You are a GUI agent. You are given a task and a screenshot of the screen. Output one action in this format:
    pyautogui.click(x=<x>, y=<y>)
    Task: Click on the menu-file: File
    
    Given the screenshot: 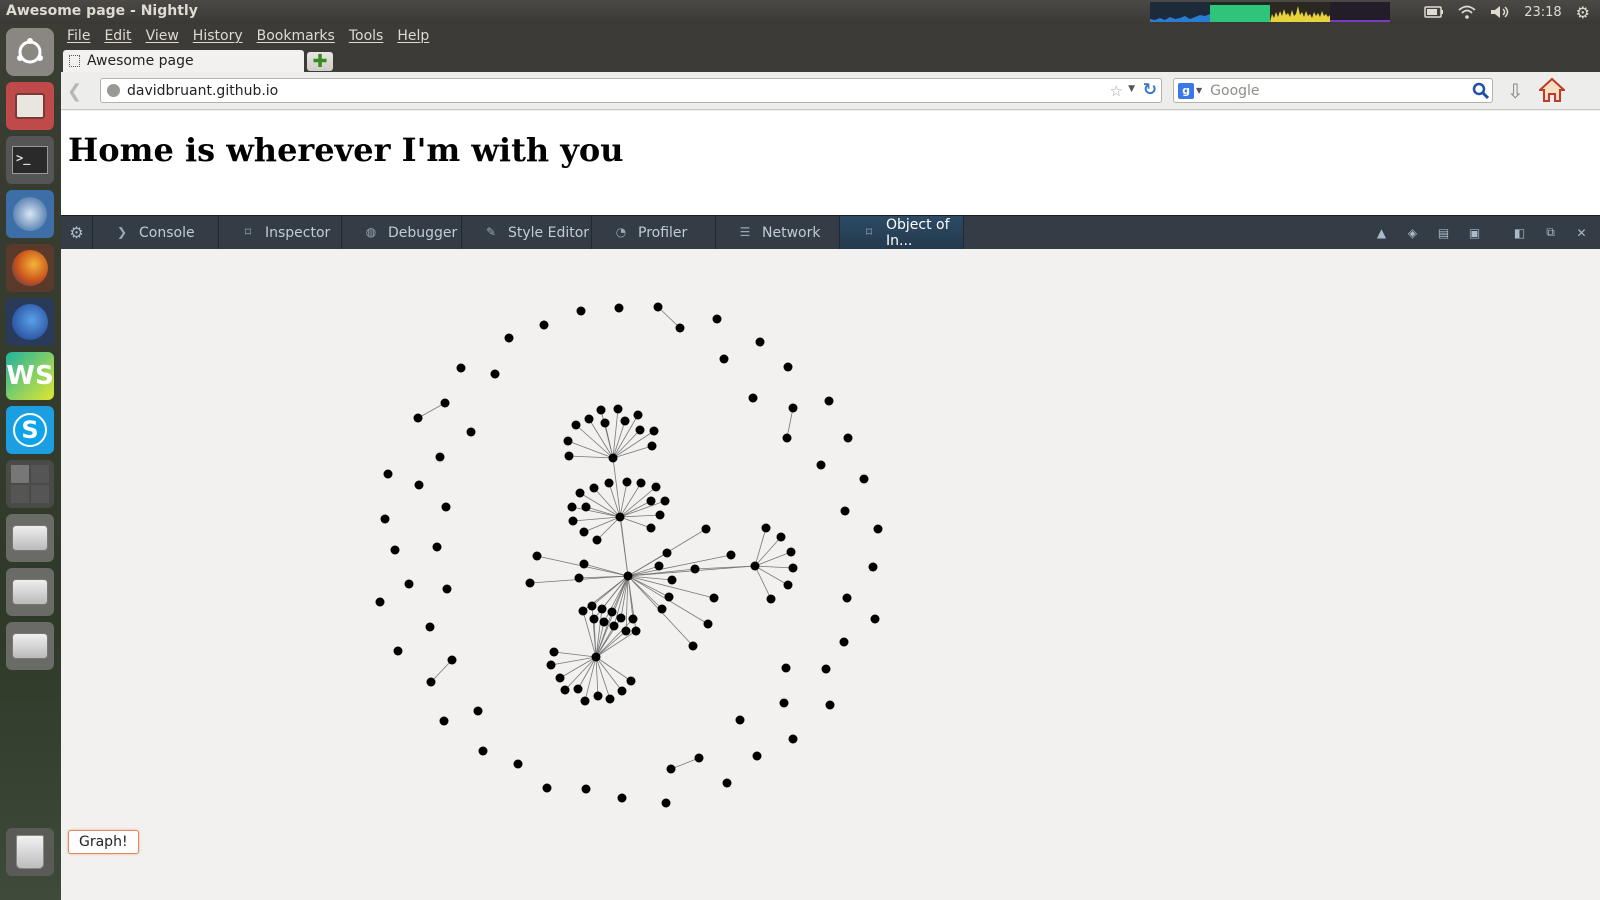 What is the action you would take?
    pyautogui.click(x=78, y=36)
    